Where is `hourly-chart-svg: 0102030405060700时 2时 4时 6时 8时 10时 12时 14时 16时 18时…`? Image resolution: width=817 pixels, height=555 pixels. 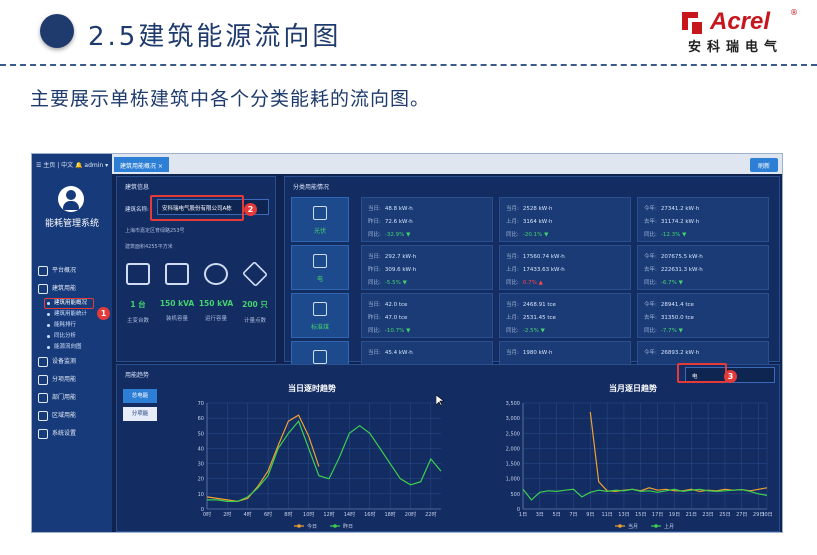 hourly-chart-svg: 0102030405060700时 2时 4时 6时 8时 10时 12时 14时 16时 18时… is located at coordinates (320, 465).